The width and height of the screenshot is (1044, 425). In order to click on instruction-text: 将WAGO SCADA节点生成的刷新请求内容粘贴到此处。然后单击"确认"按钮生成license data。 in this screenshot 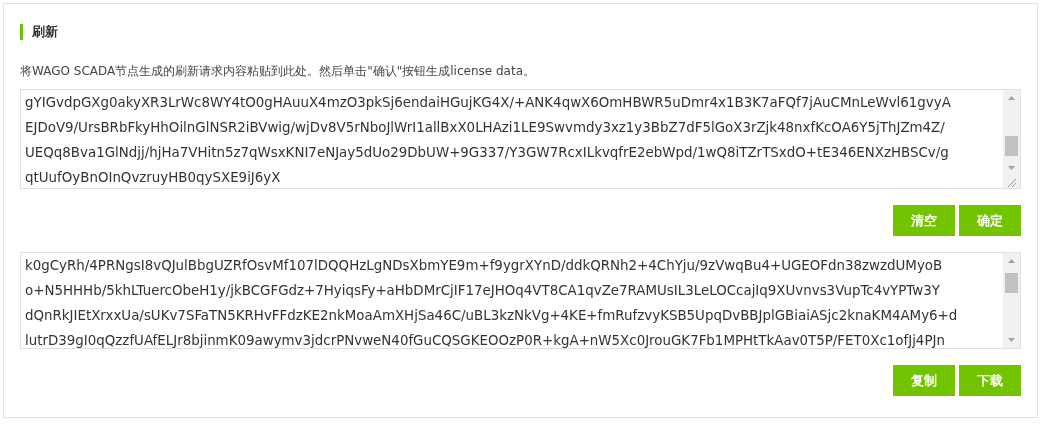, I will do `click(278, 71)`.